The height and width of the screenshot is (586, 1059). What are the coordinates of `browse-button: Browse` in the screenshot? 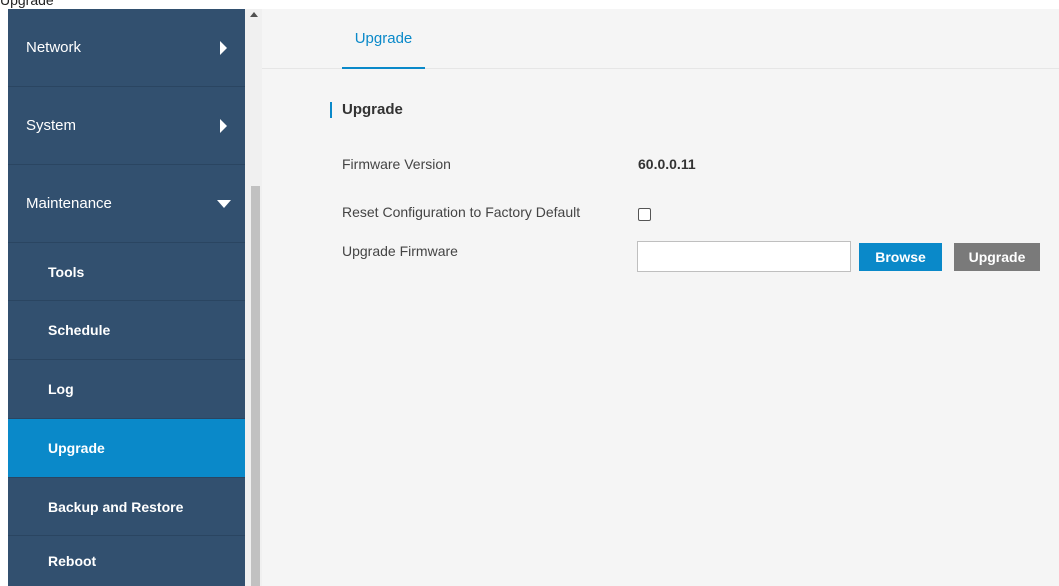 It's located at (900, 257).